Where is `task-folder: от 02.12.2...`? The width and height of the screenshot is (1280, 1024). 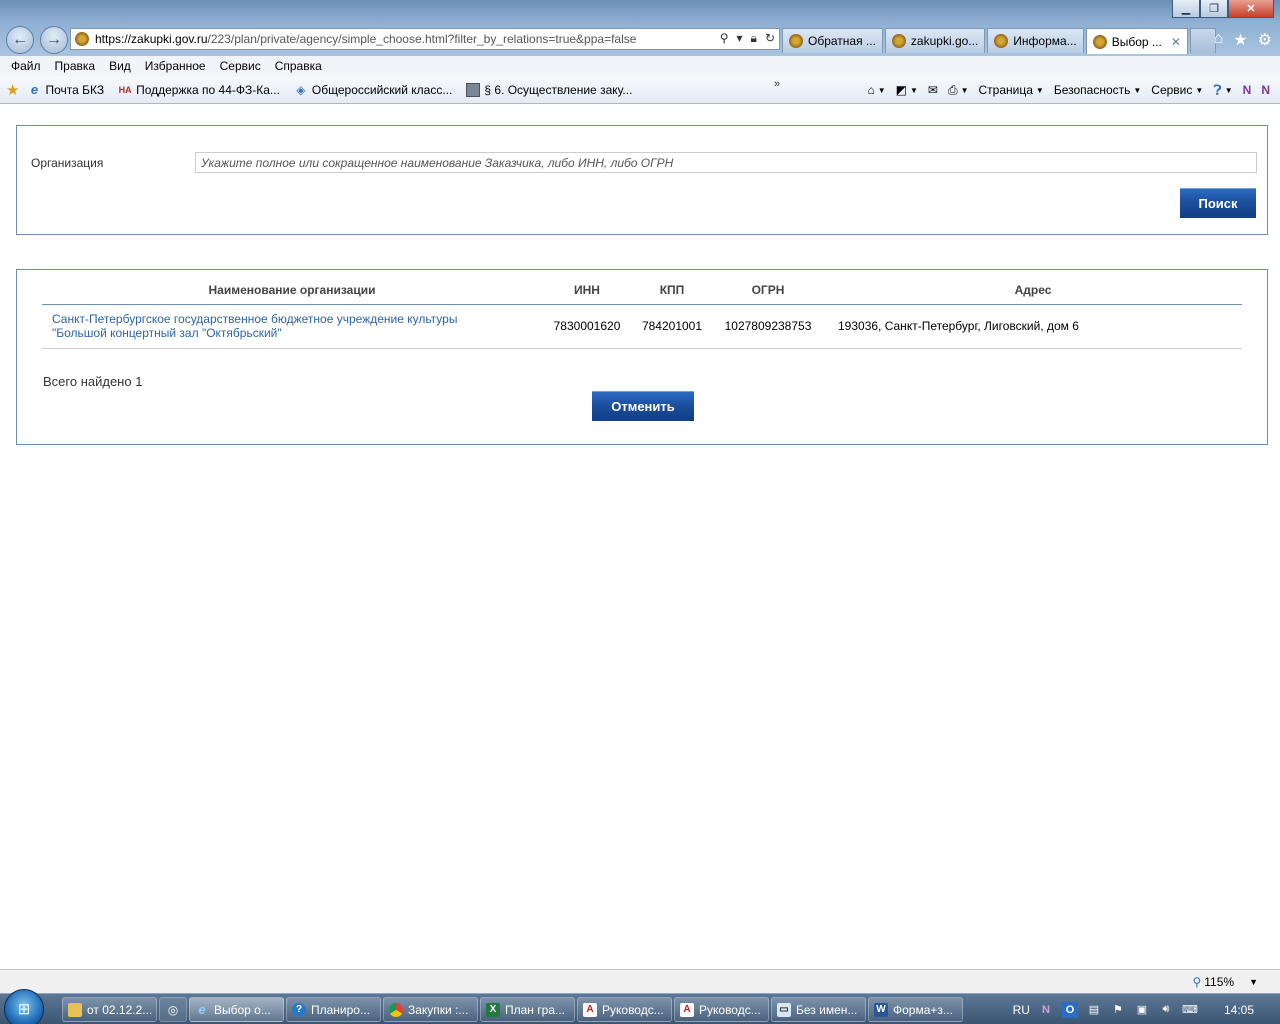 task-folder: от 02.12.2... is located at coordinates (109, 1009).